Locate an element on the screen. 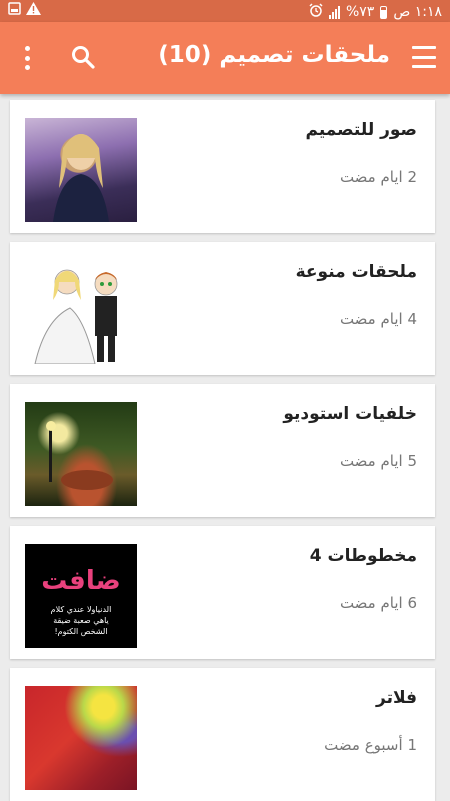 The image size is (450, 801). item-title: فلاتر is located at coordinates (396, 698).